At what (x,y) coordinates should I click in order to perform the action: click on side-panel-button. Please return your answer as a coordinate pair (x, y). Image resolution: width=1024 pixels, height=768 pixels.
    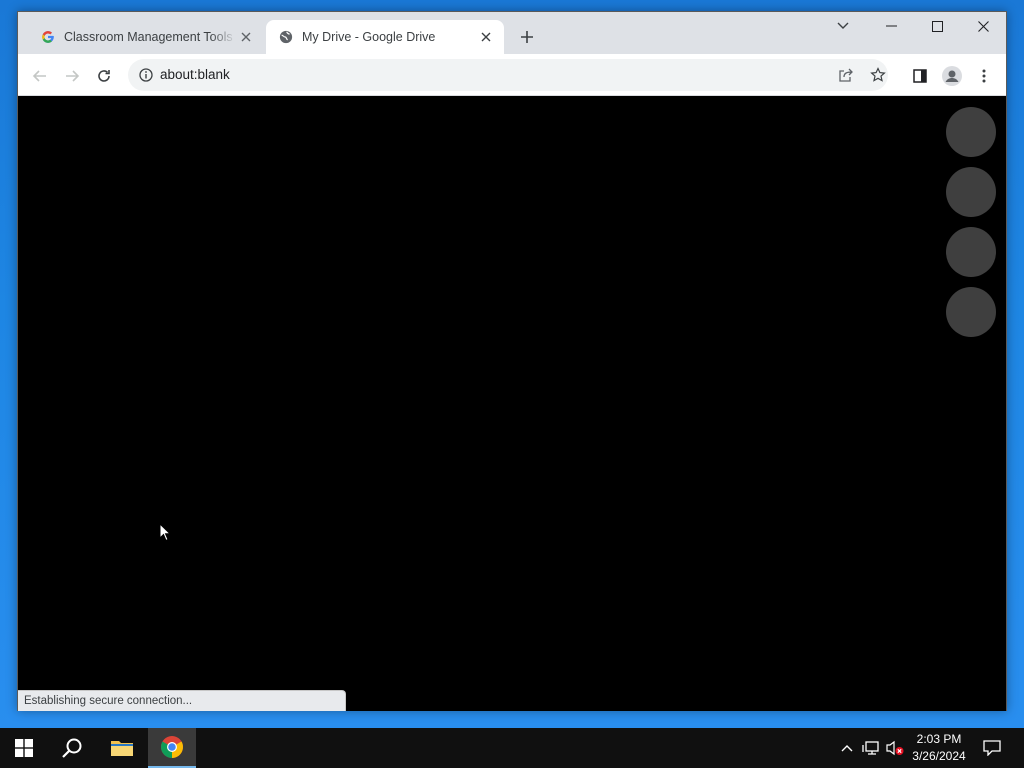
    Looking at the image, I should click on (920, 76).